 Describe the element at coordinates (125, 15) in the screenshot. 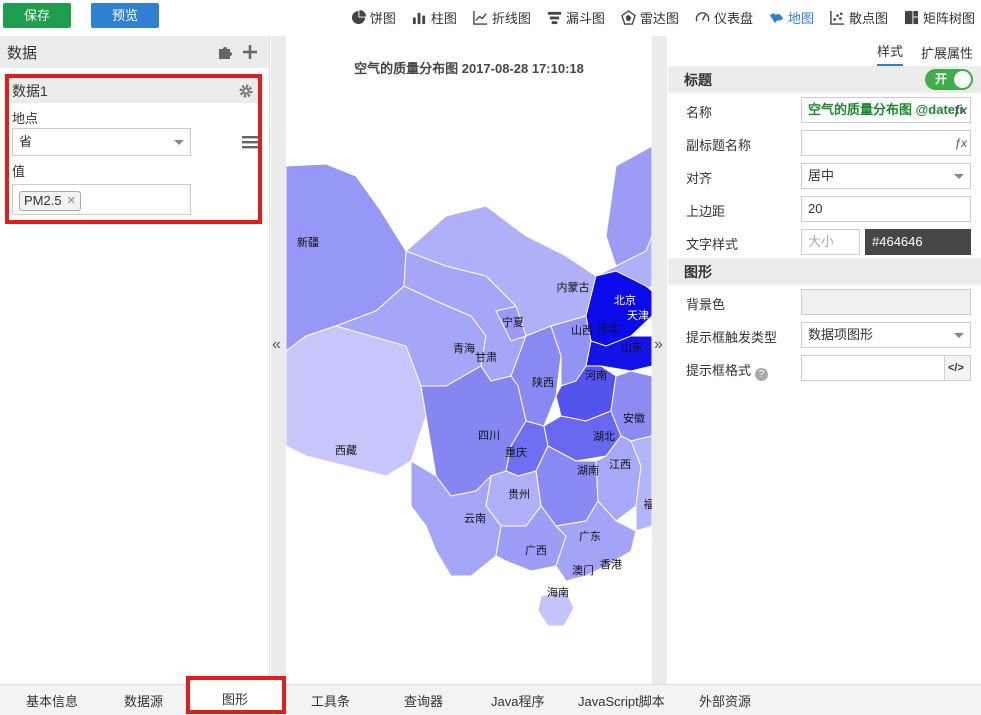

I see `preview-button: 预览` at that location.